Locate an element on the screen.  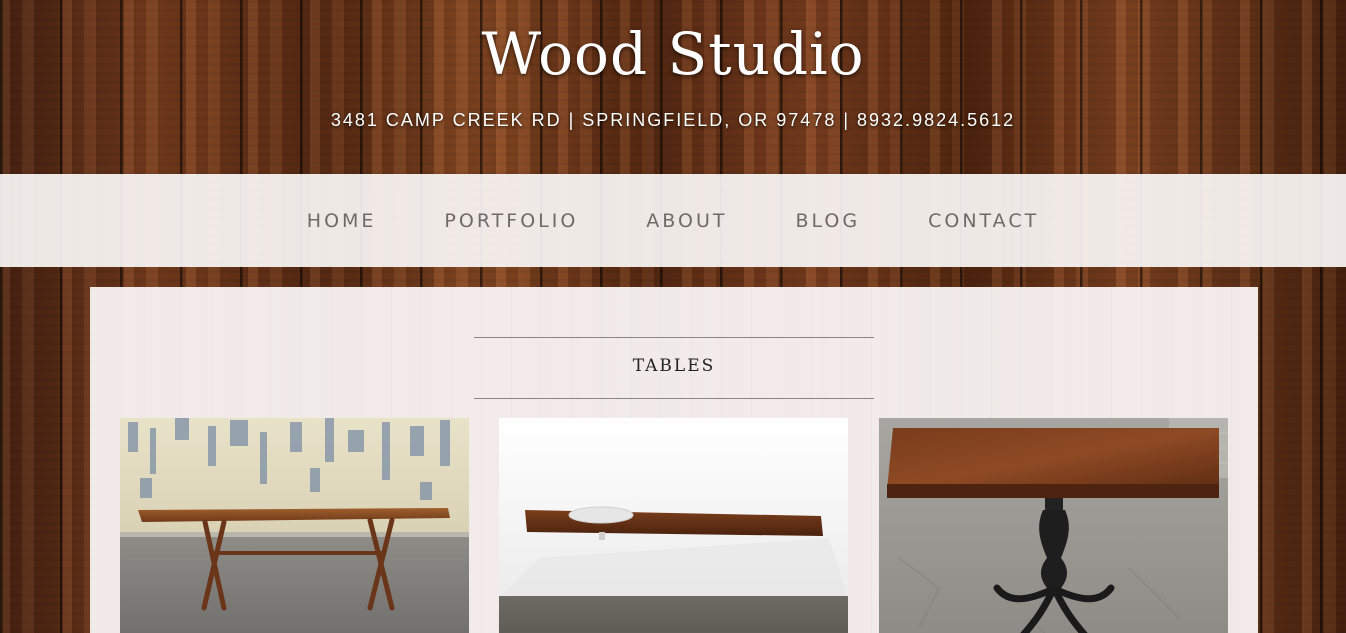
section-heading: TABLES is located at coordinates (674, 366).